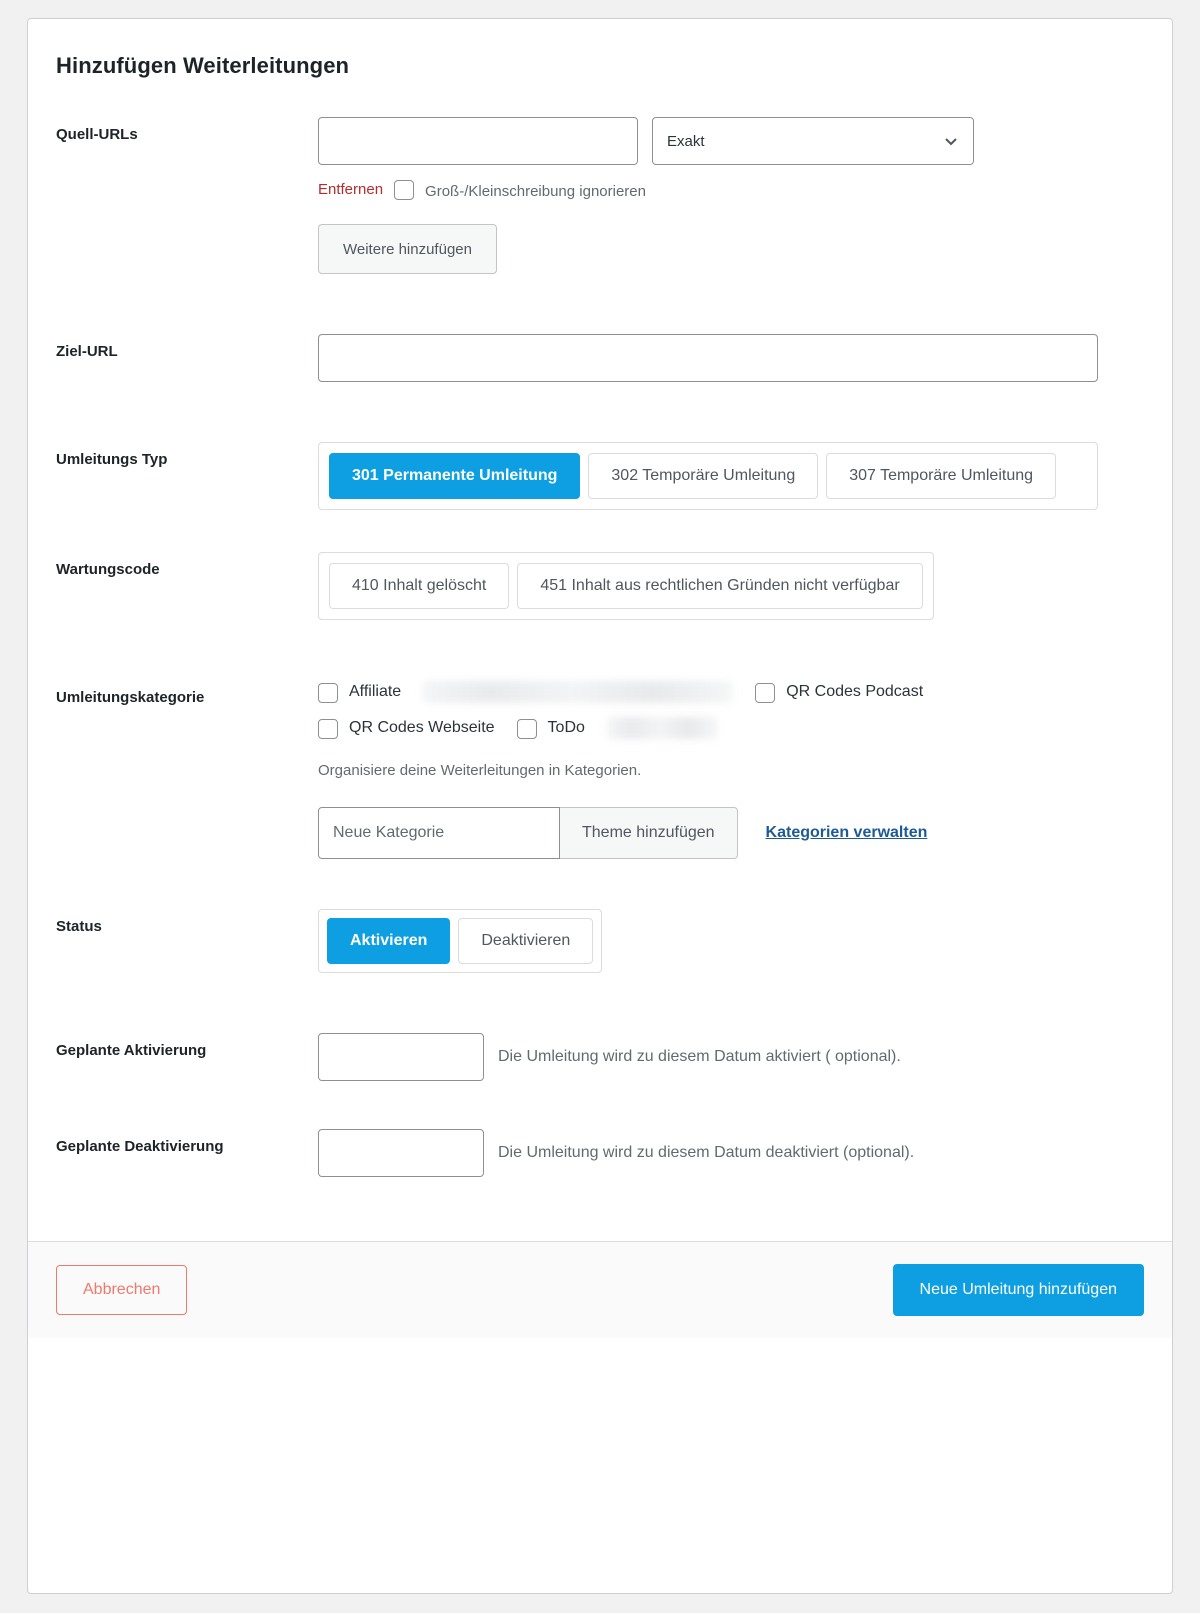  What do you see at coordinates (649, 833) in the screenshot?
I see `add-theme-button: Theme hinzufügen` at bounding box center [649, 833].